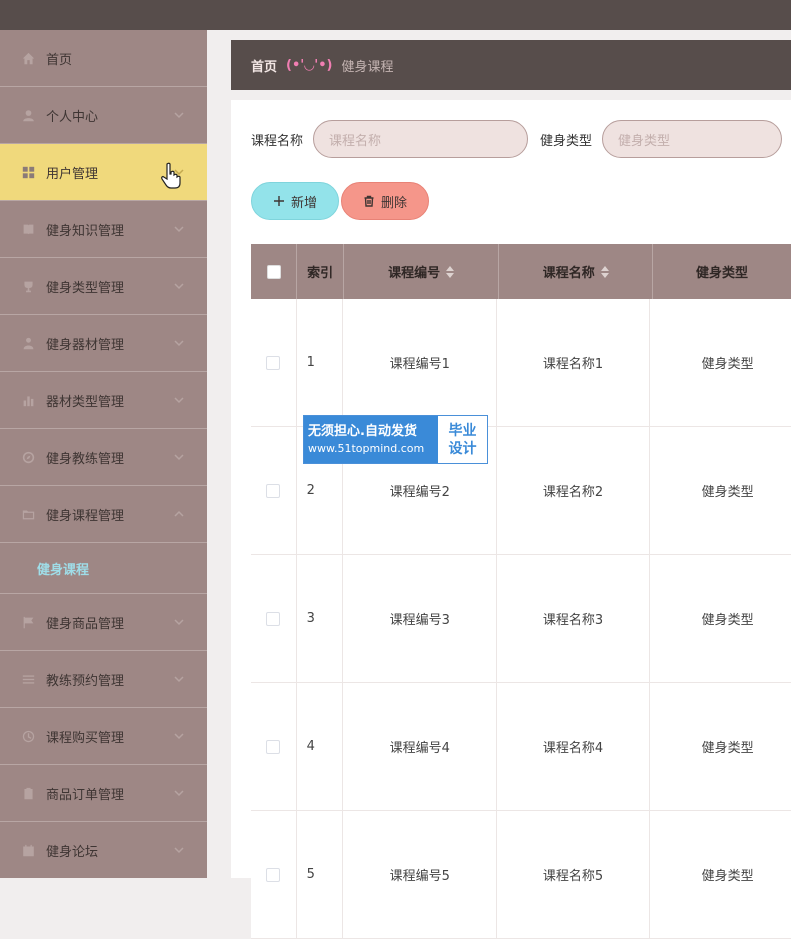 This screenshot has height=939, width=791. Describe the element at coordinates (273, 271) in the screenshot. I see `select-all-checkbox` at that location.